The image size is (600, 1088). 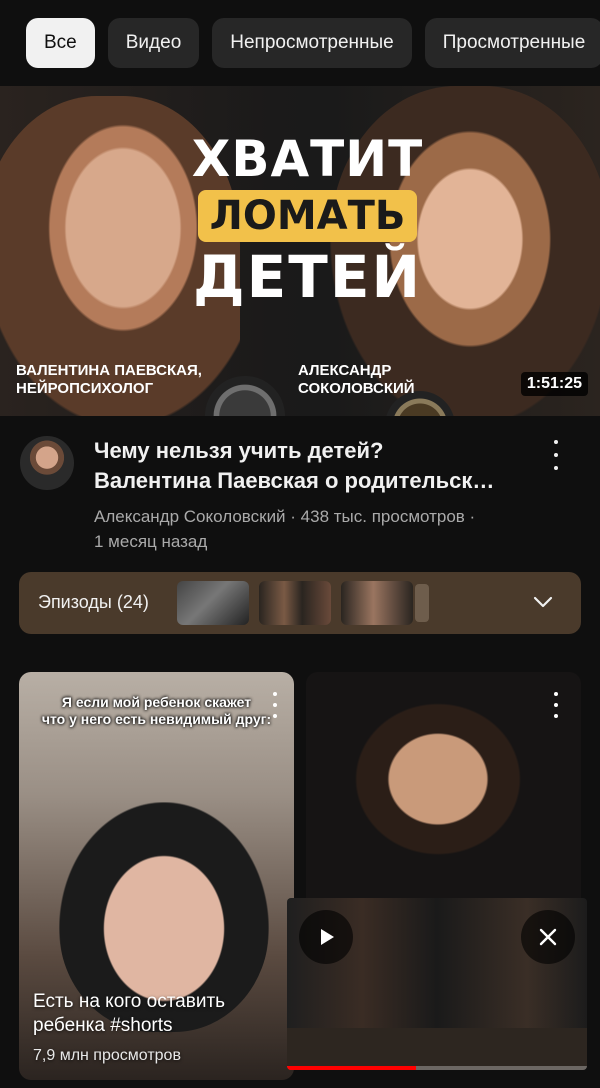 I want to click on episodes-bar: Эпизоды (24), so click(x=300, y=603).